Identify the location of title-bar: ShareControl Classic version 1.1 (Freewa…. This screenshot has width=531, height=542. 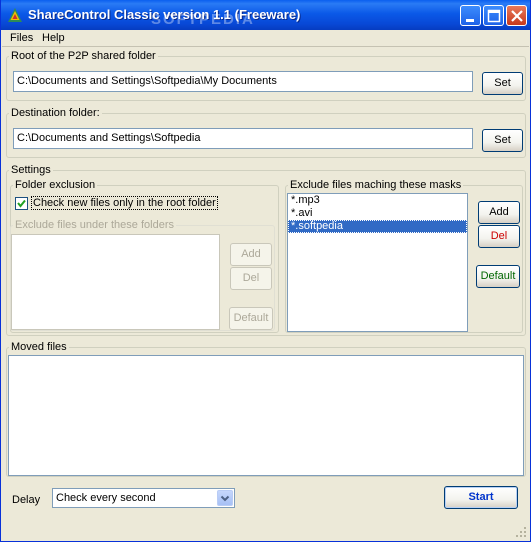
(265, 15).